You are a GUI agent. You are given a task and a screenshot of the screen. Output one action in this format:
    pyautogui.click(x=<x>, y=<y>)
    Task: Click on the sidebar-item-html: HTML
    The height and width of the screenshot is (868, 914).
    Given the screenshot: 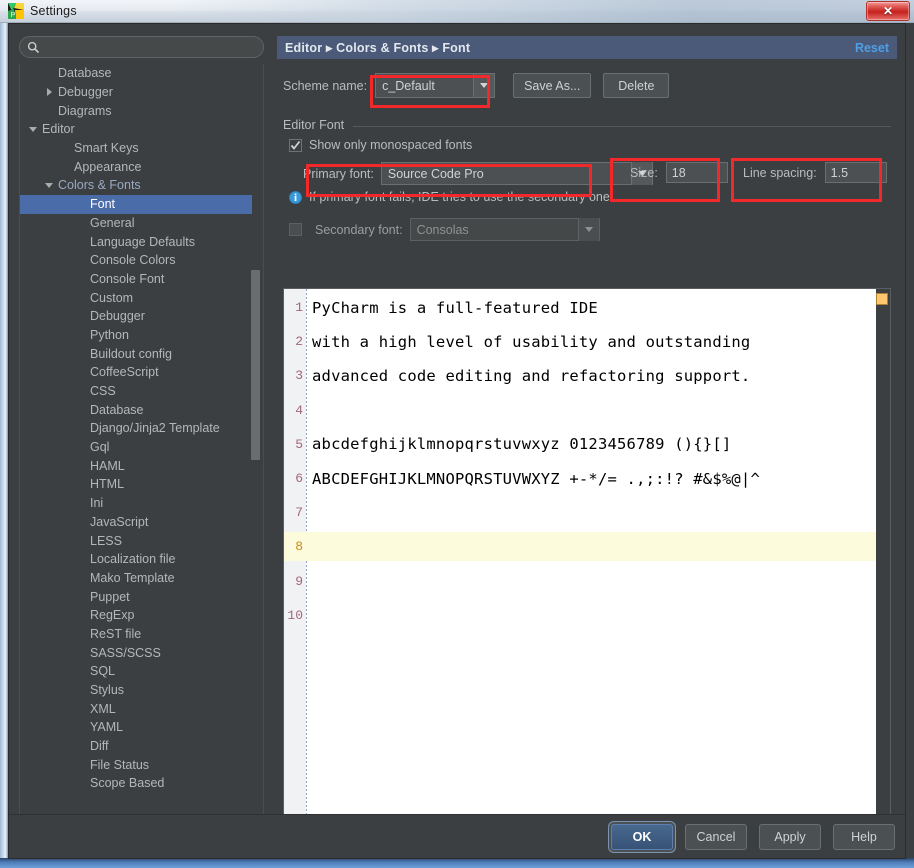 What is the action you would take?
    pyautogui.click(x=137, y=484)
    